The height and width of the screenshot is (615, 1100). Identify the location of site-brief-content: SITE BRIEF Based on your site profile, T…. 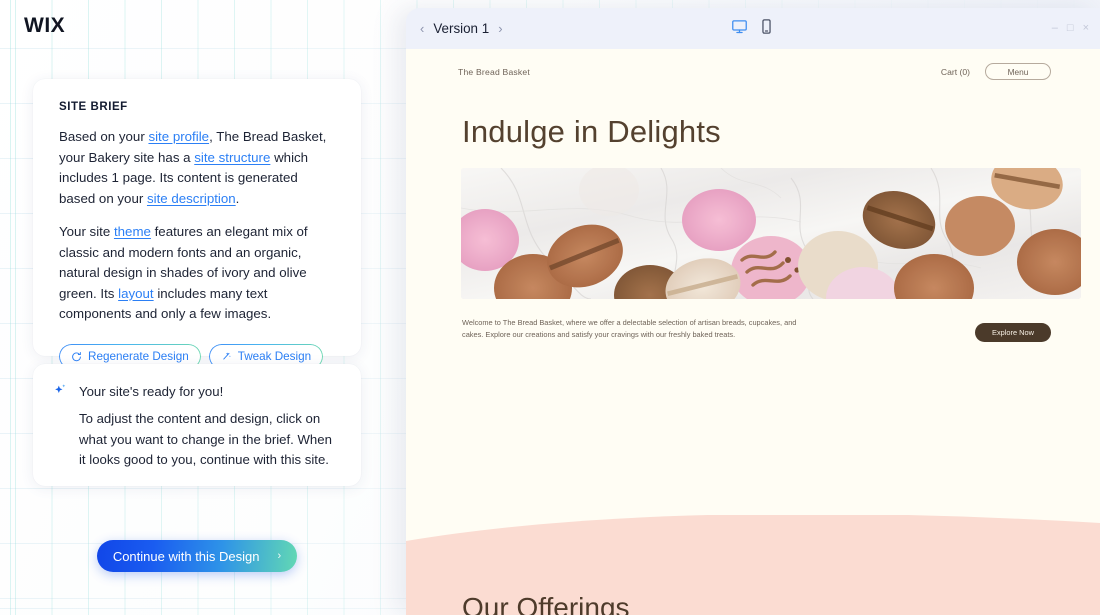
(197, 202).